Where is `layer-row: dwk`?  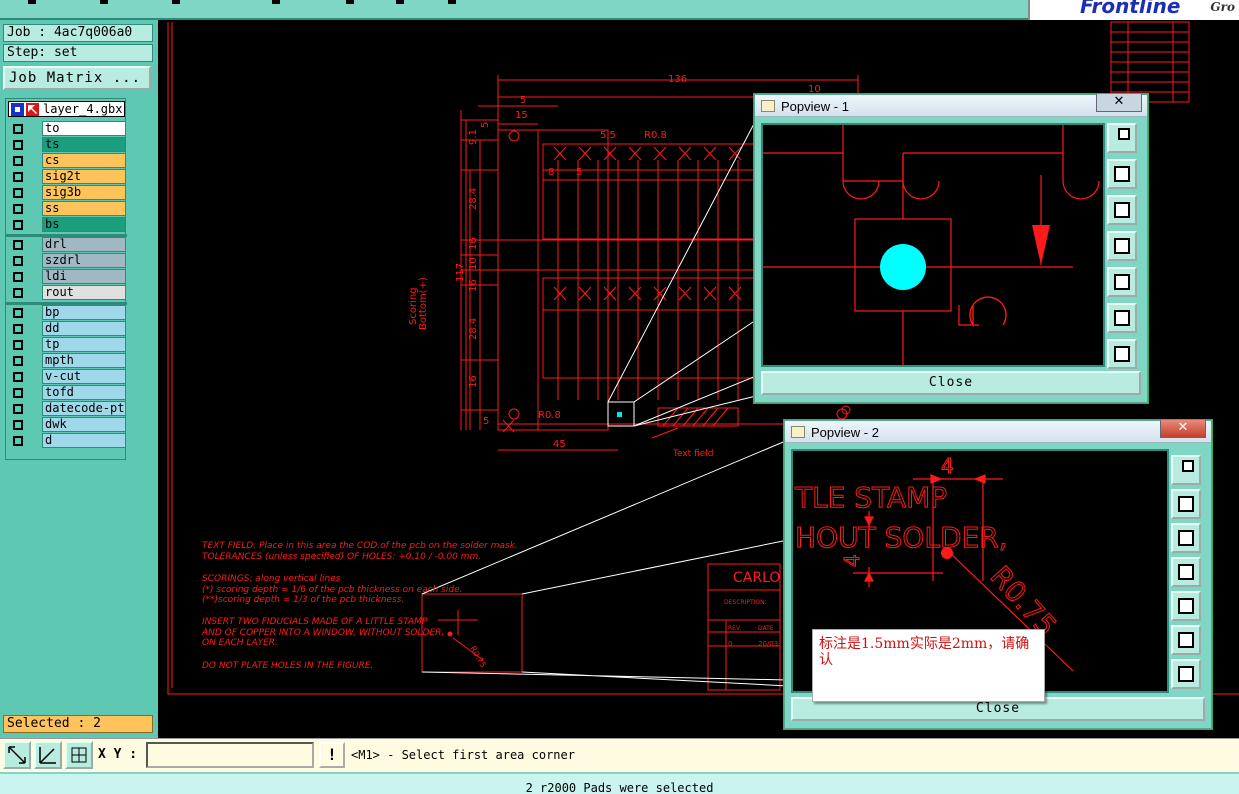
layer-row: dwk is located at coordinates (67, 425).